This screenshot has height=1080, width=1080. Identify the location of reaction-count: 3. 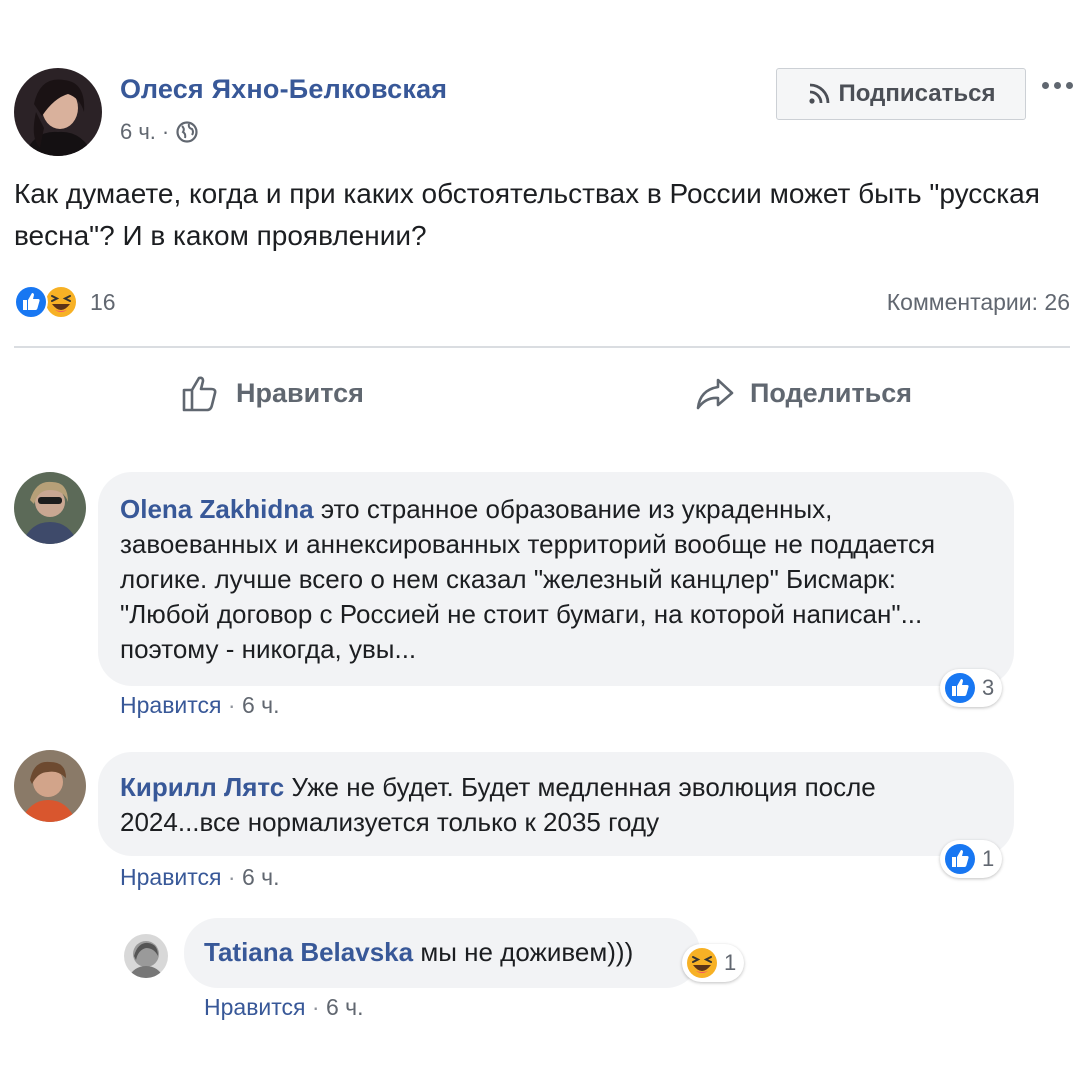
(988, 687).